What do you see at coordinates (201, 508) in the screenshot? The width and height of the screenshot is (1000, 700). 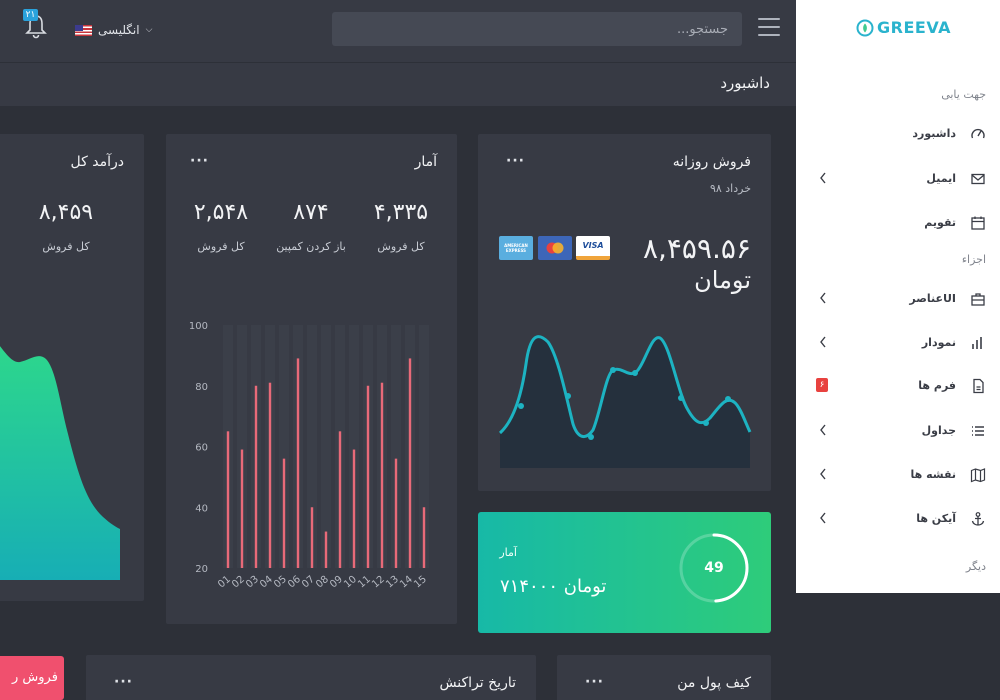 I see `y-tick-label: 40` at bounding box center [201, 508].